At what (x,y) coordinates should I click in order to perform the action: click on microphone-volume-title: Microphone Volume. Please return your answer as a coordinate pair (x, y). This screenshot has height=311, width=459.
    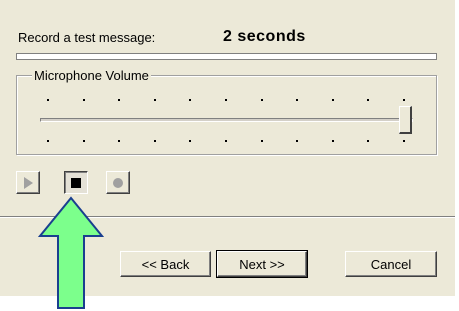
    Looking at the image, I should click on (91, 75).